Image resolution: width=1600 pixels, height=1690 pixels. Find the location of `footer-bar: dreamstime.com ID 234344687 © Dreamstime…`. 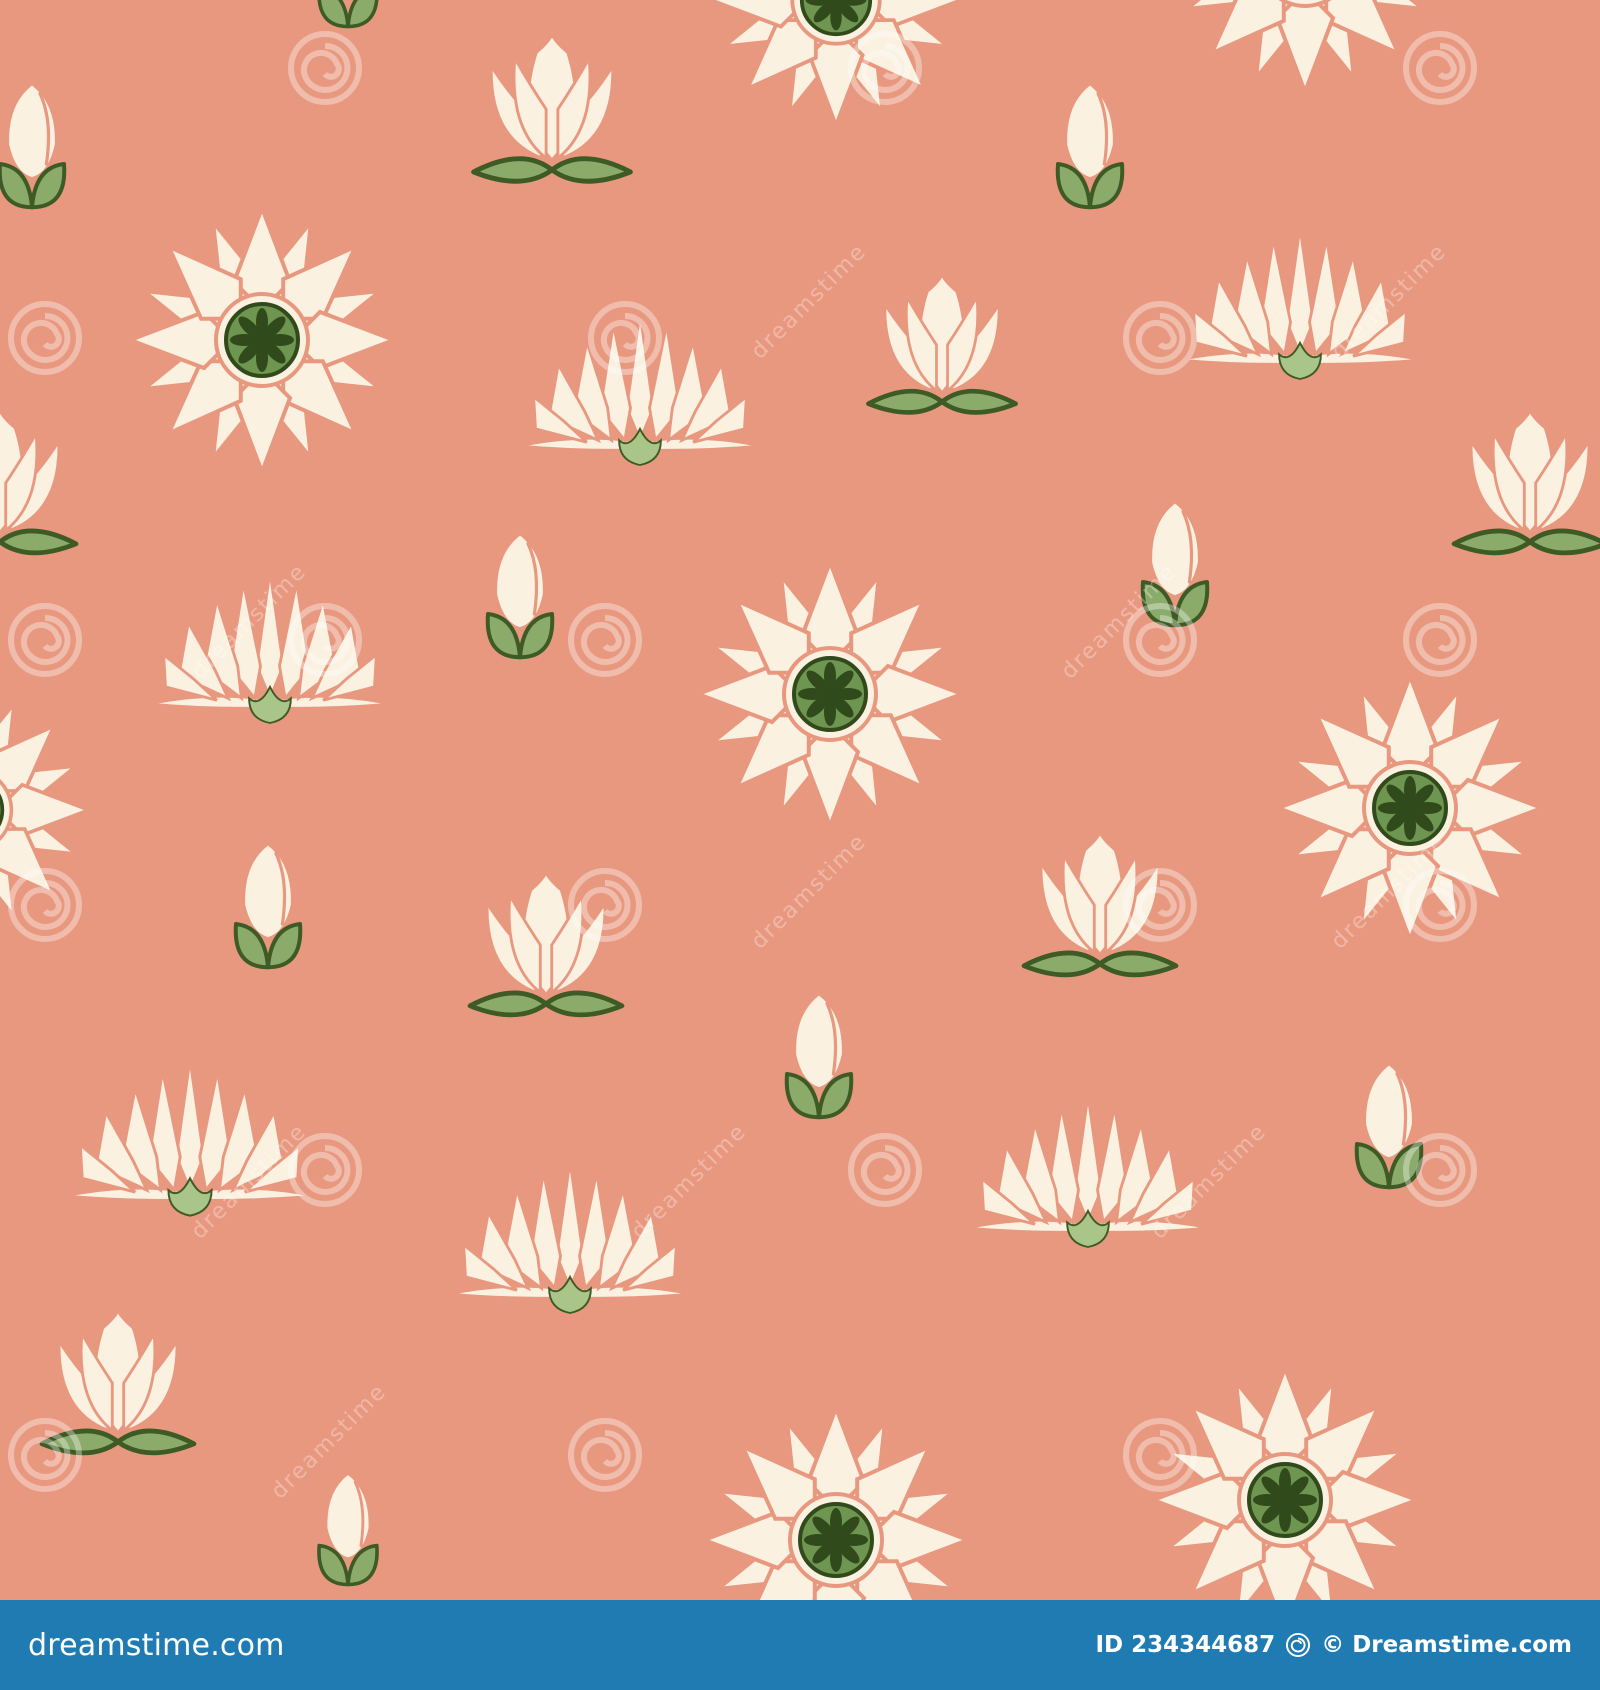

footer-bar: dreamstime.com ID 234344687 © Dreamstime… is located at coordinates (800, 1645).